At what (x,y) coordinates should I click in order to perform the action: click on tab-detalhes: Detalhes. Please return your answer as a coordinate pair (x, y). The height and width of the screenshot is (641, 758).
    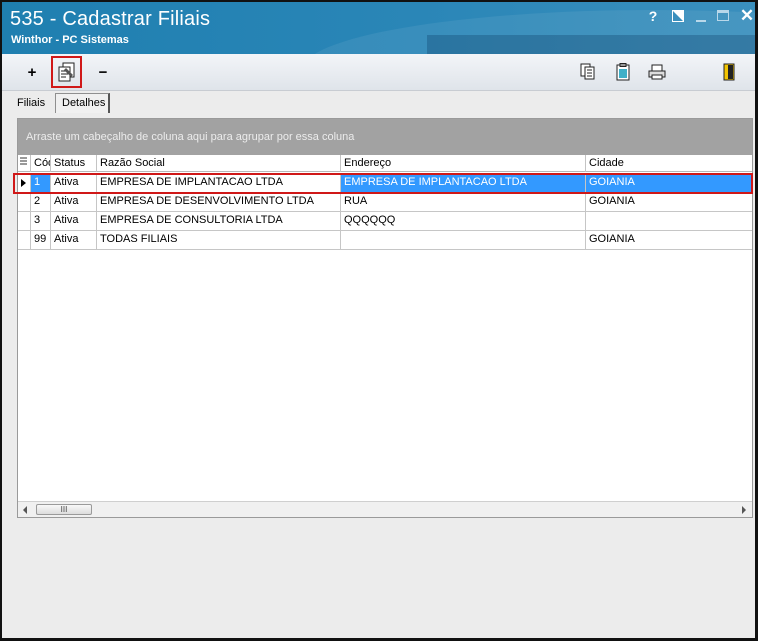
    Looking at the image, I should click on (82, 103).